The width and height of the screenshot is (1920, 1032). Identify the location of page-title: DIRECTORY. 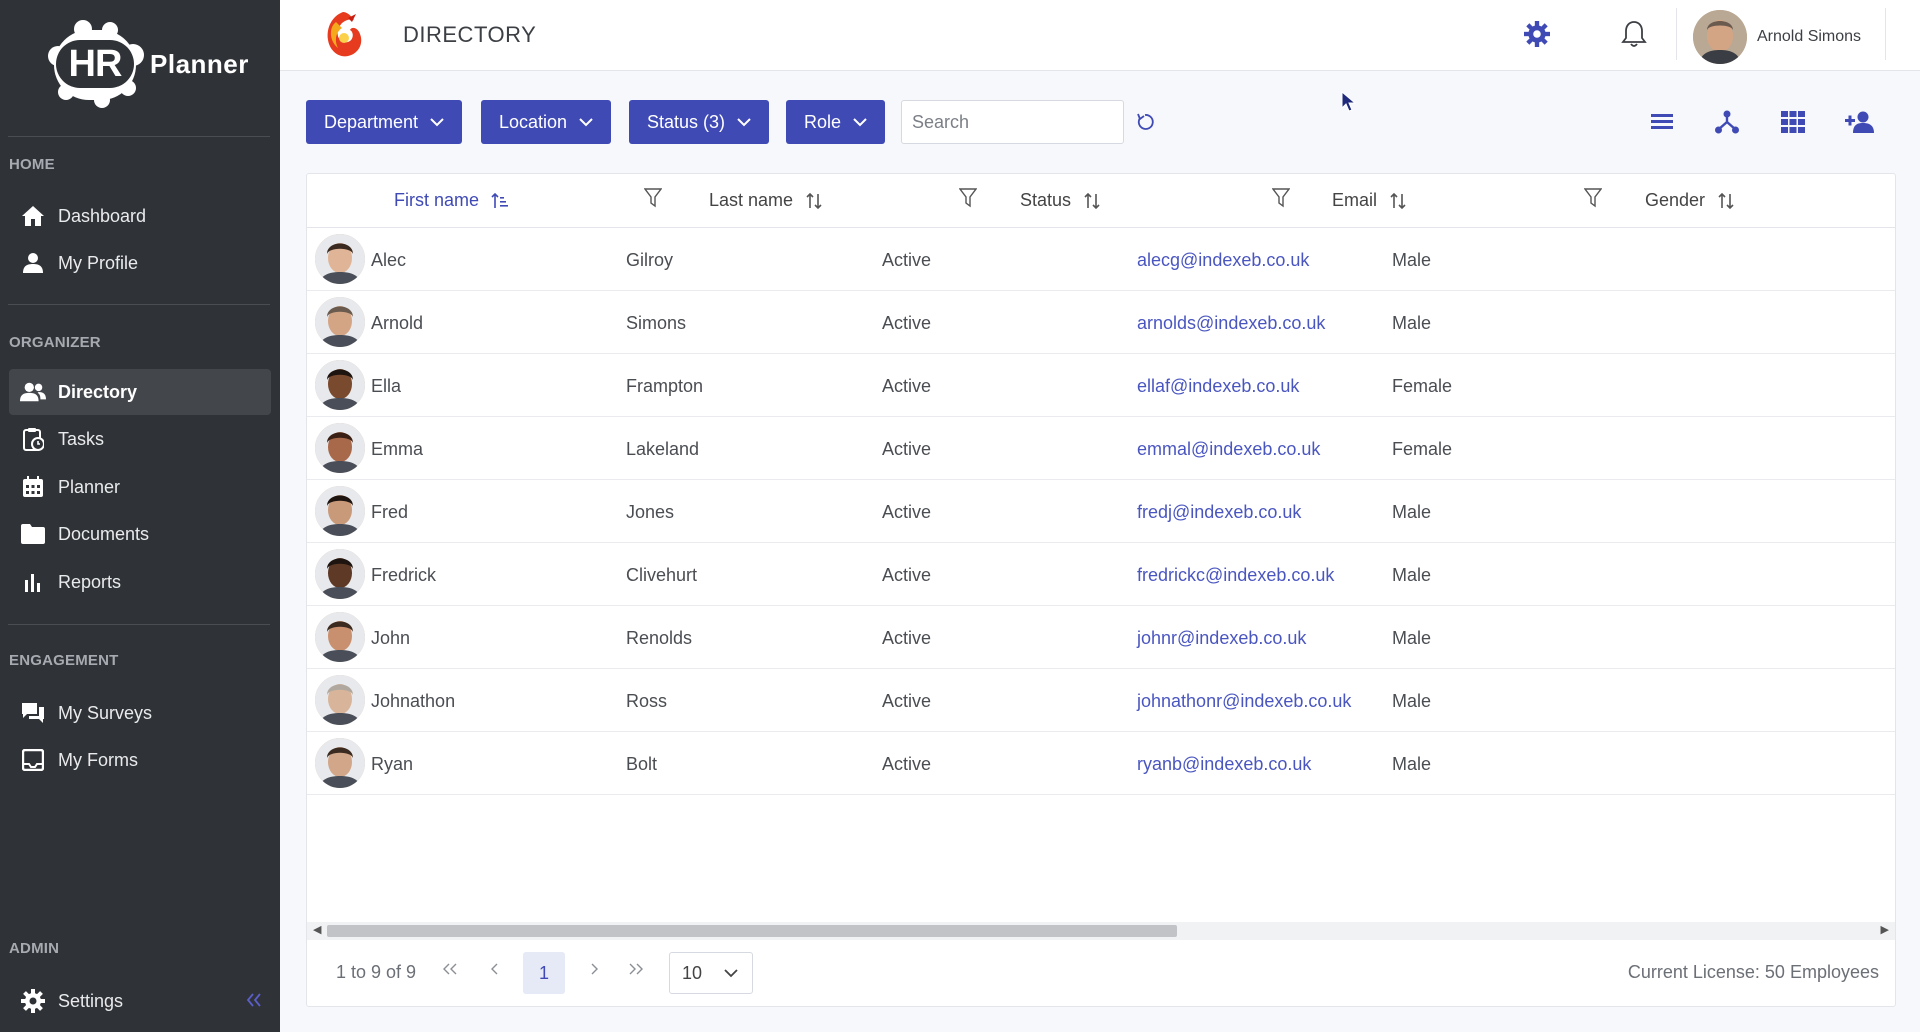
(470, 34).